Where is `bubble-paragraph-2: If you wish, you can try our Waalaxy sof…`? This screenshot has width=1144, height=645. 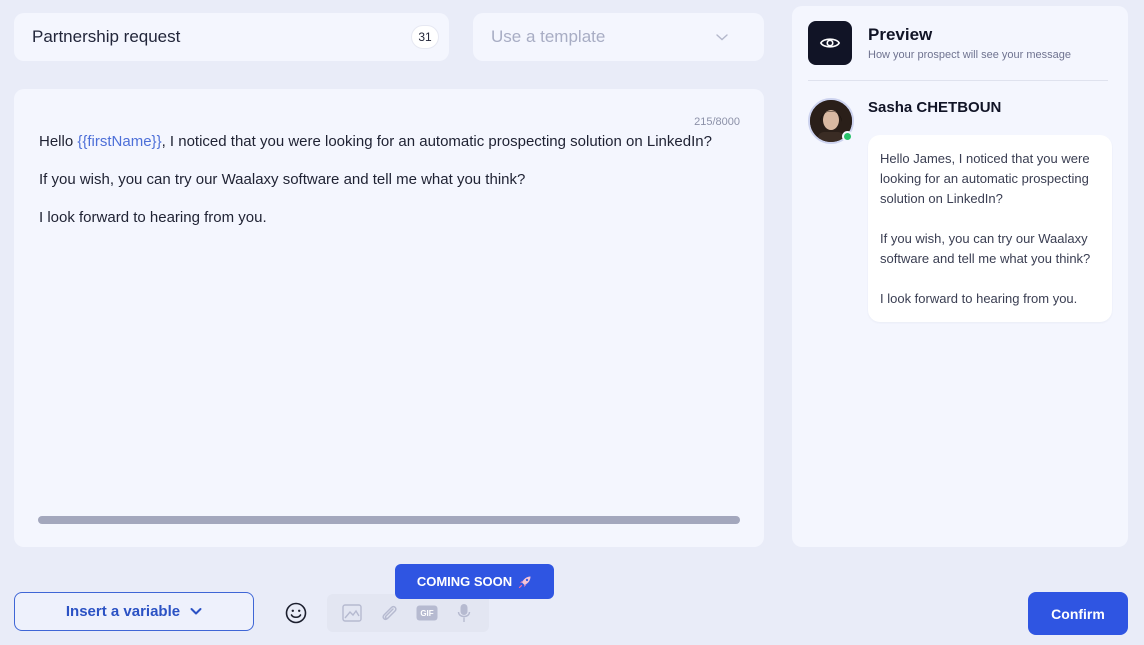 bubble-paragraph-2: If you wish, you can try our Waalaxy sof… is located at coordinates (985, 248).